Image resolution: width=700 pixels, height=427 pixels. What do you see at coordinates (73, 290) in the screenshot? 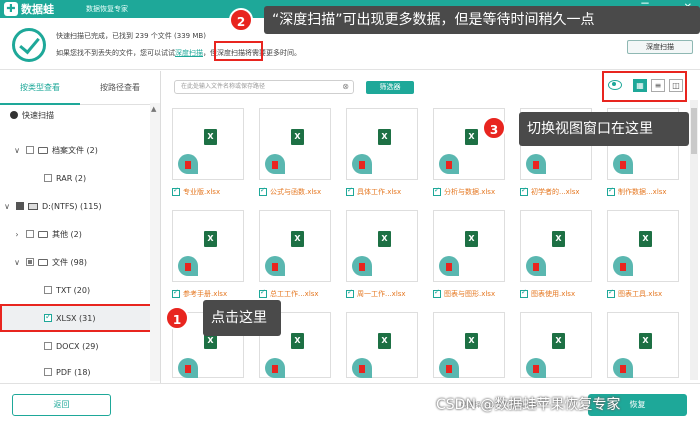
I see `tree-item-label: TXT (20)` at bounding box center [73, 290].